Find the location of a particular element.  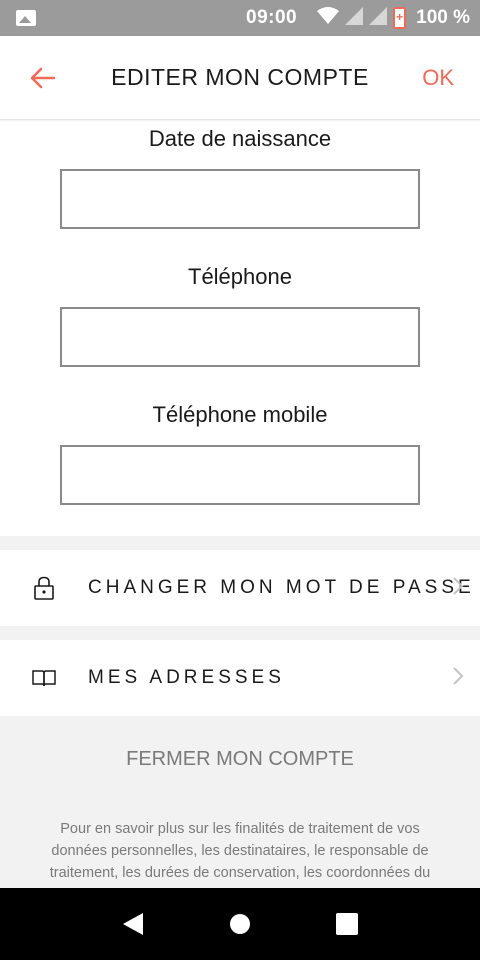

arrow-left-icon is located at coordinates (42, 77).